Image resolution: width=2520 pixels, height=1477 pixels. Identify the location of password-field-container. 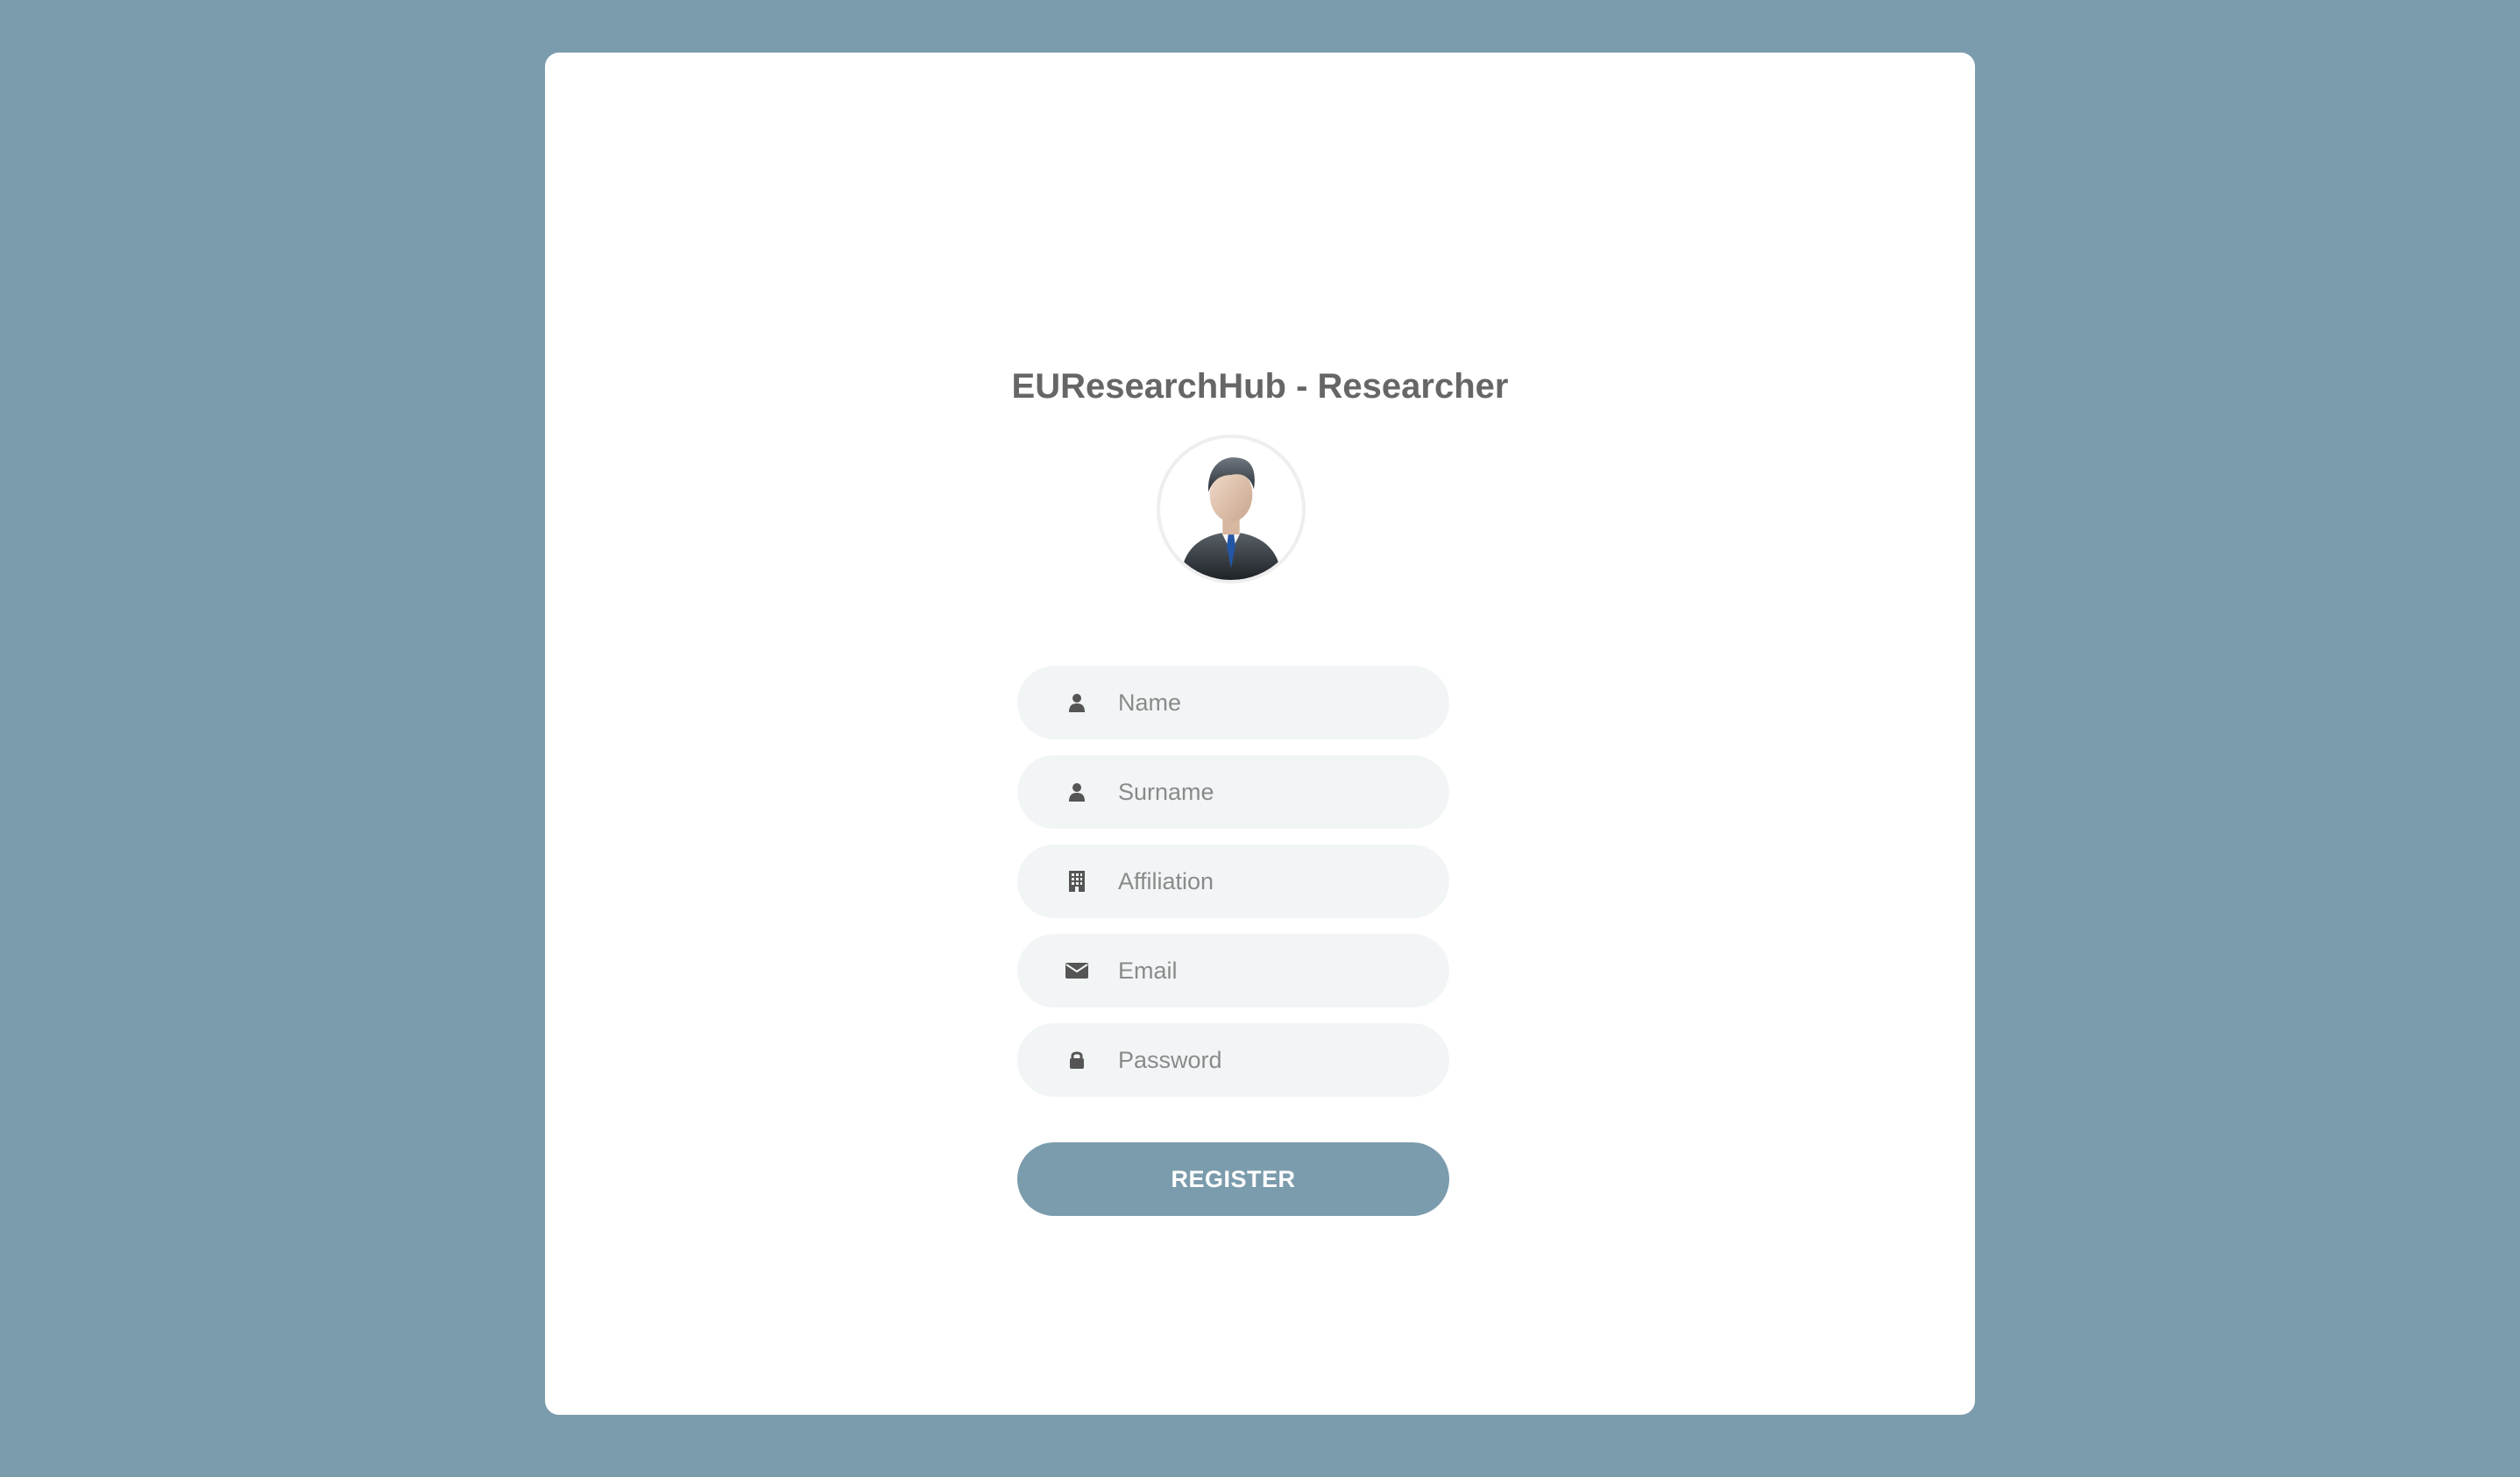
(1233, 1060).